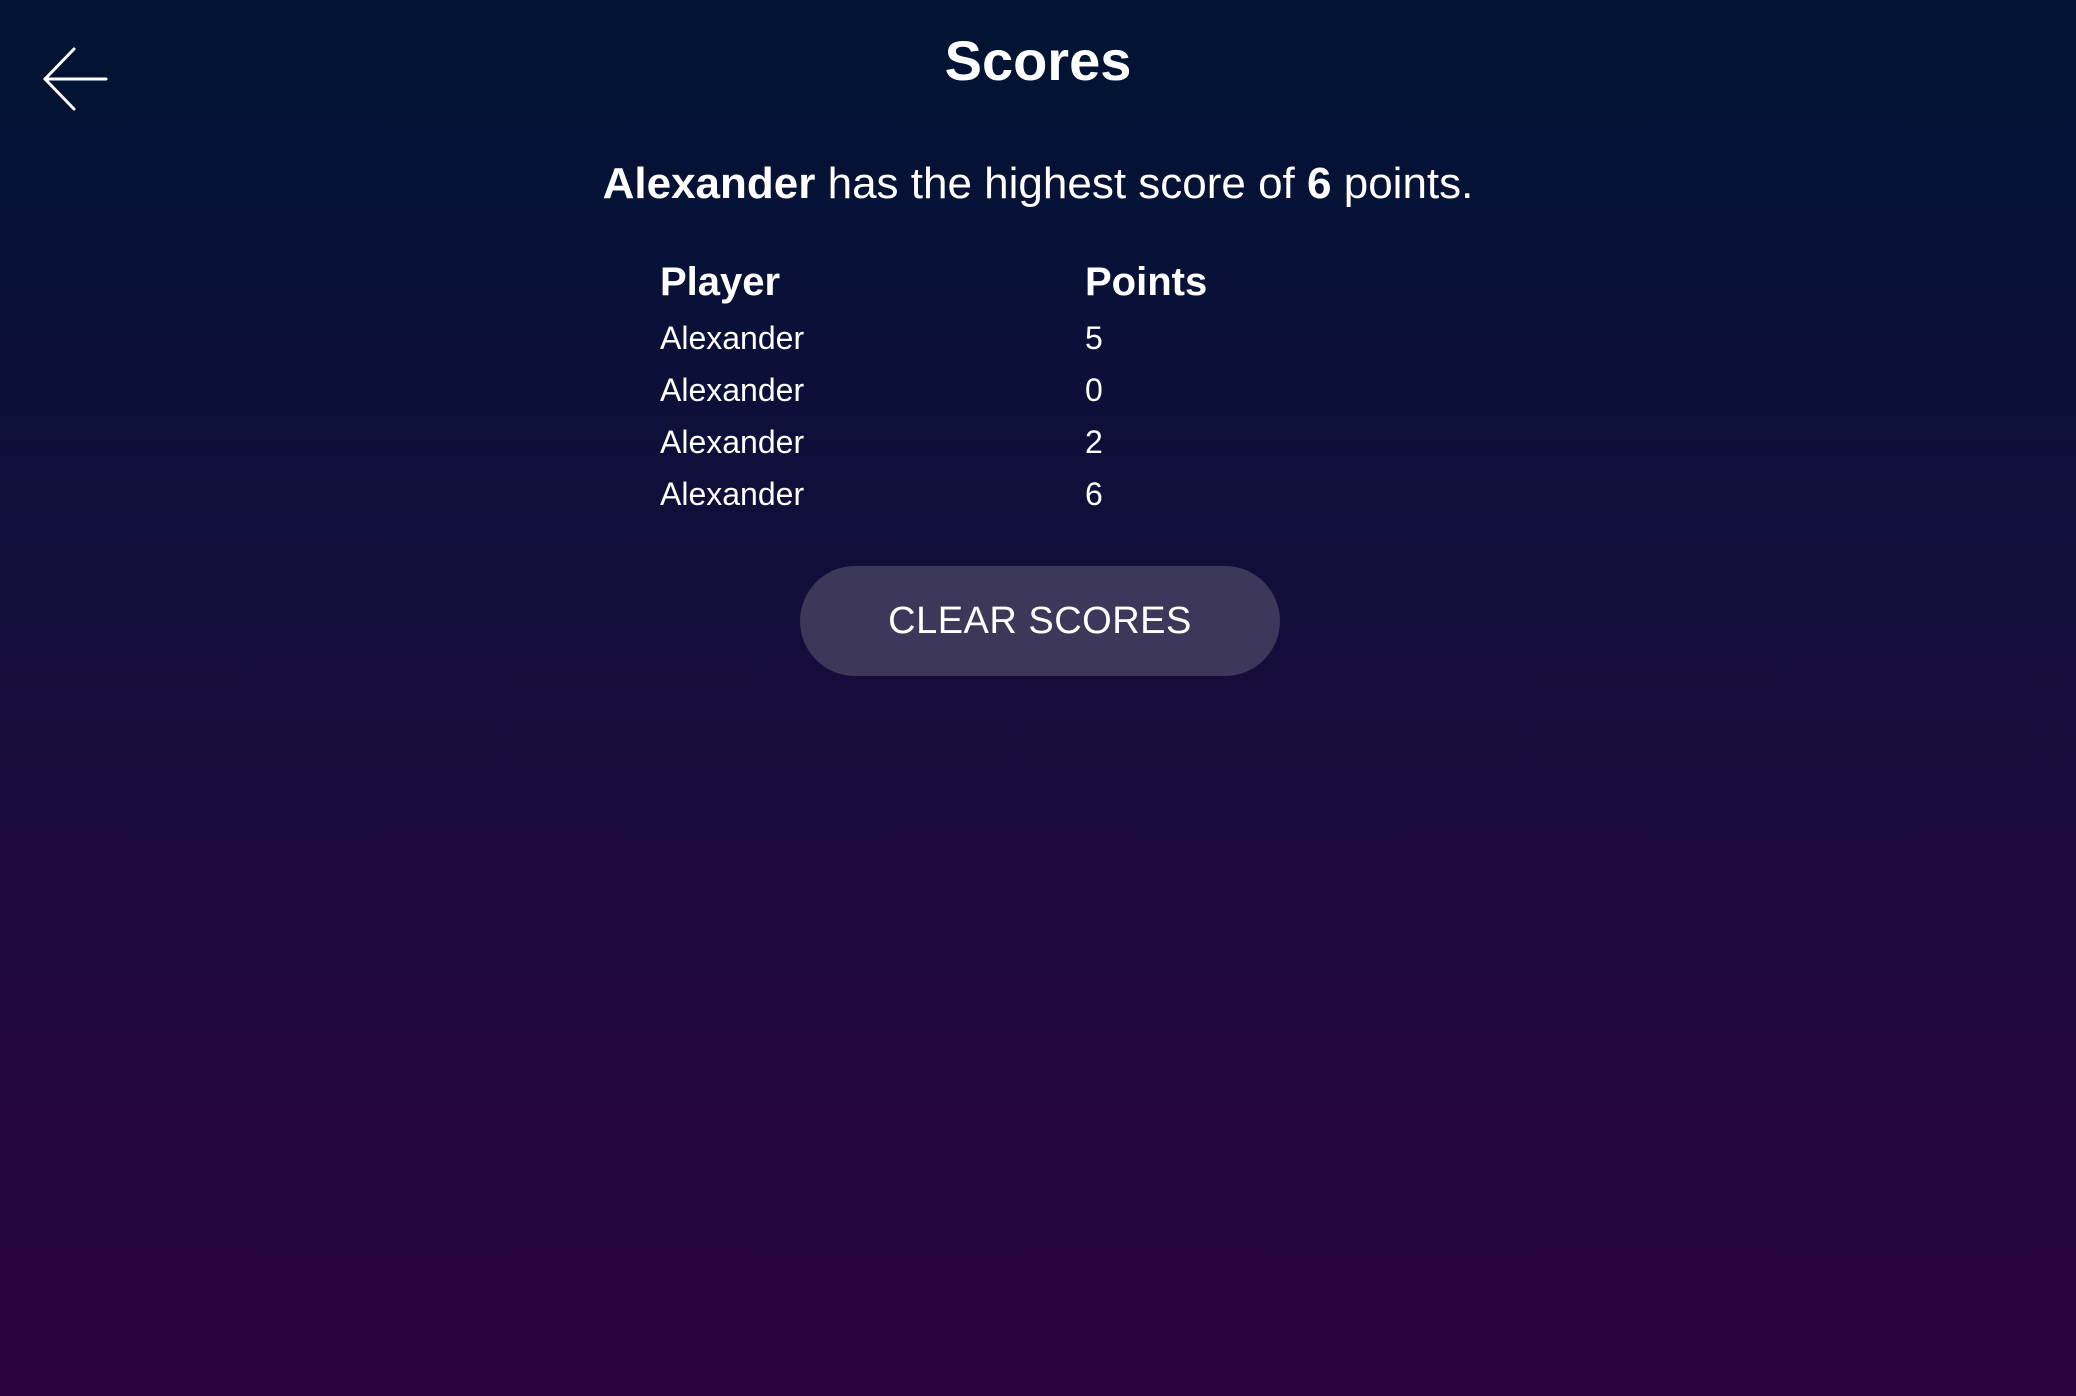 Image resolution: width=2076 pixels, height=1396 pixels. Describe the element at coordinates (997, 494) in the screenshot. I see `table-row: Alexander 6` at that location.